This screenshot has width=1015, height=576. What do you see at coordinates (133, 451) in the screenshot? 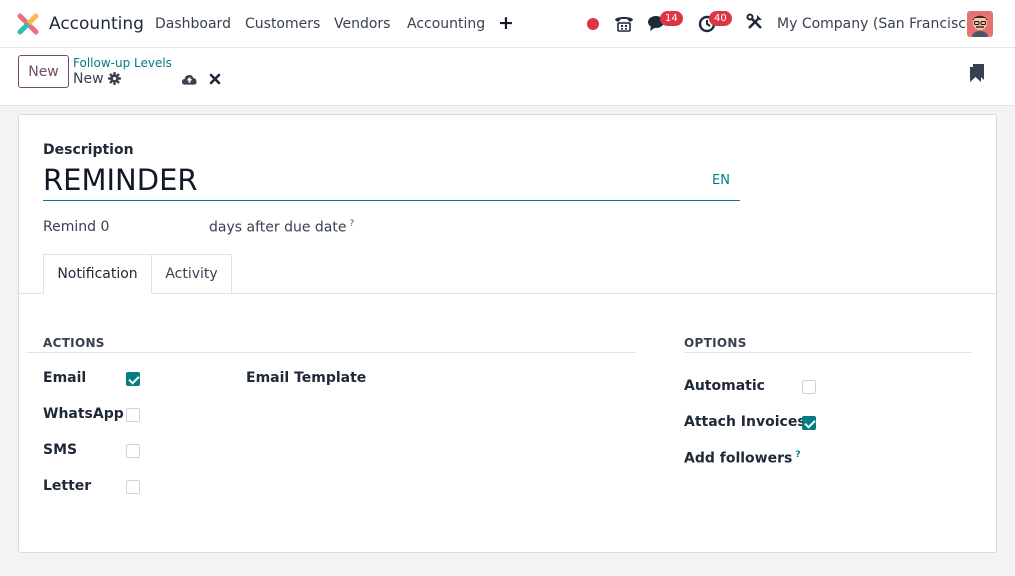
I see `sms-checkbox` at bounding box center [133, 451].